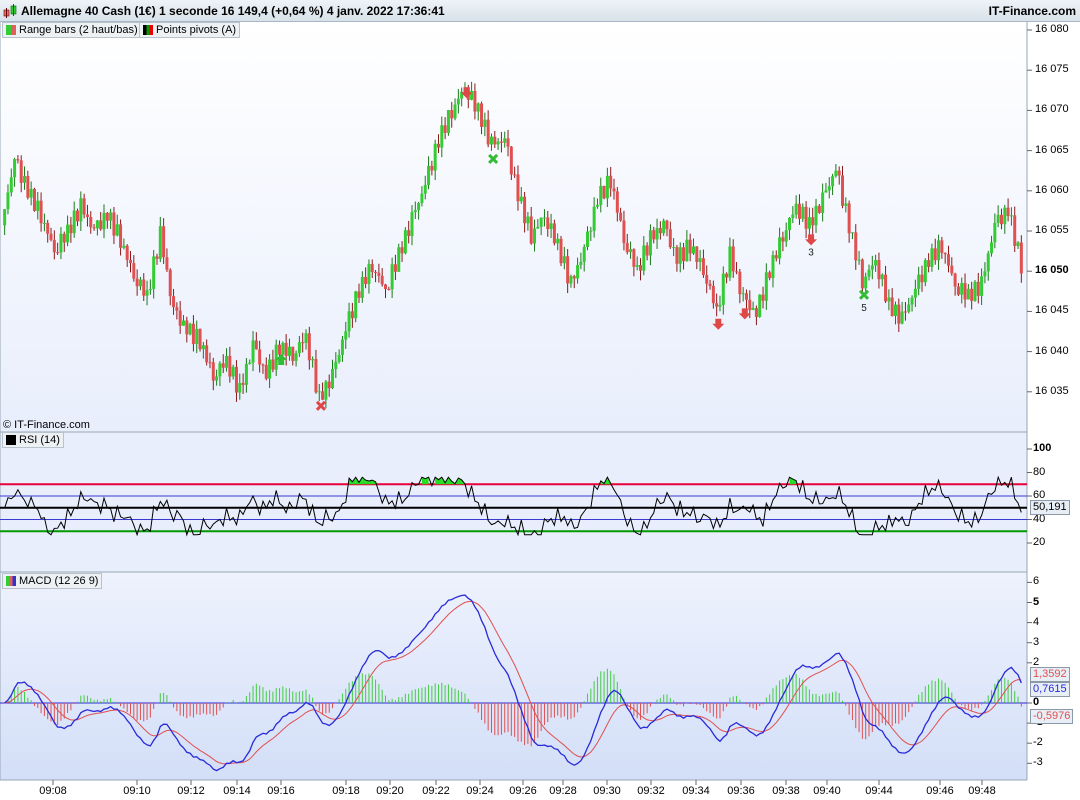 The width and height of the screenshot is (1080, 800). Describe the element at coordinates (1052, 390) in the screenshot. I see `price-axis-label: 16 035` at that location.